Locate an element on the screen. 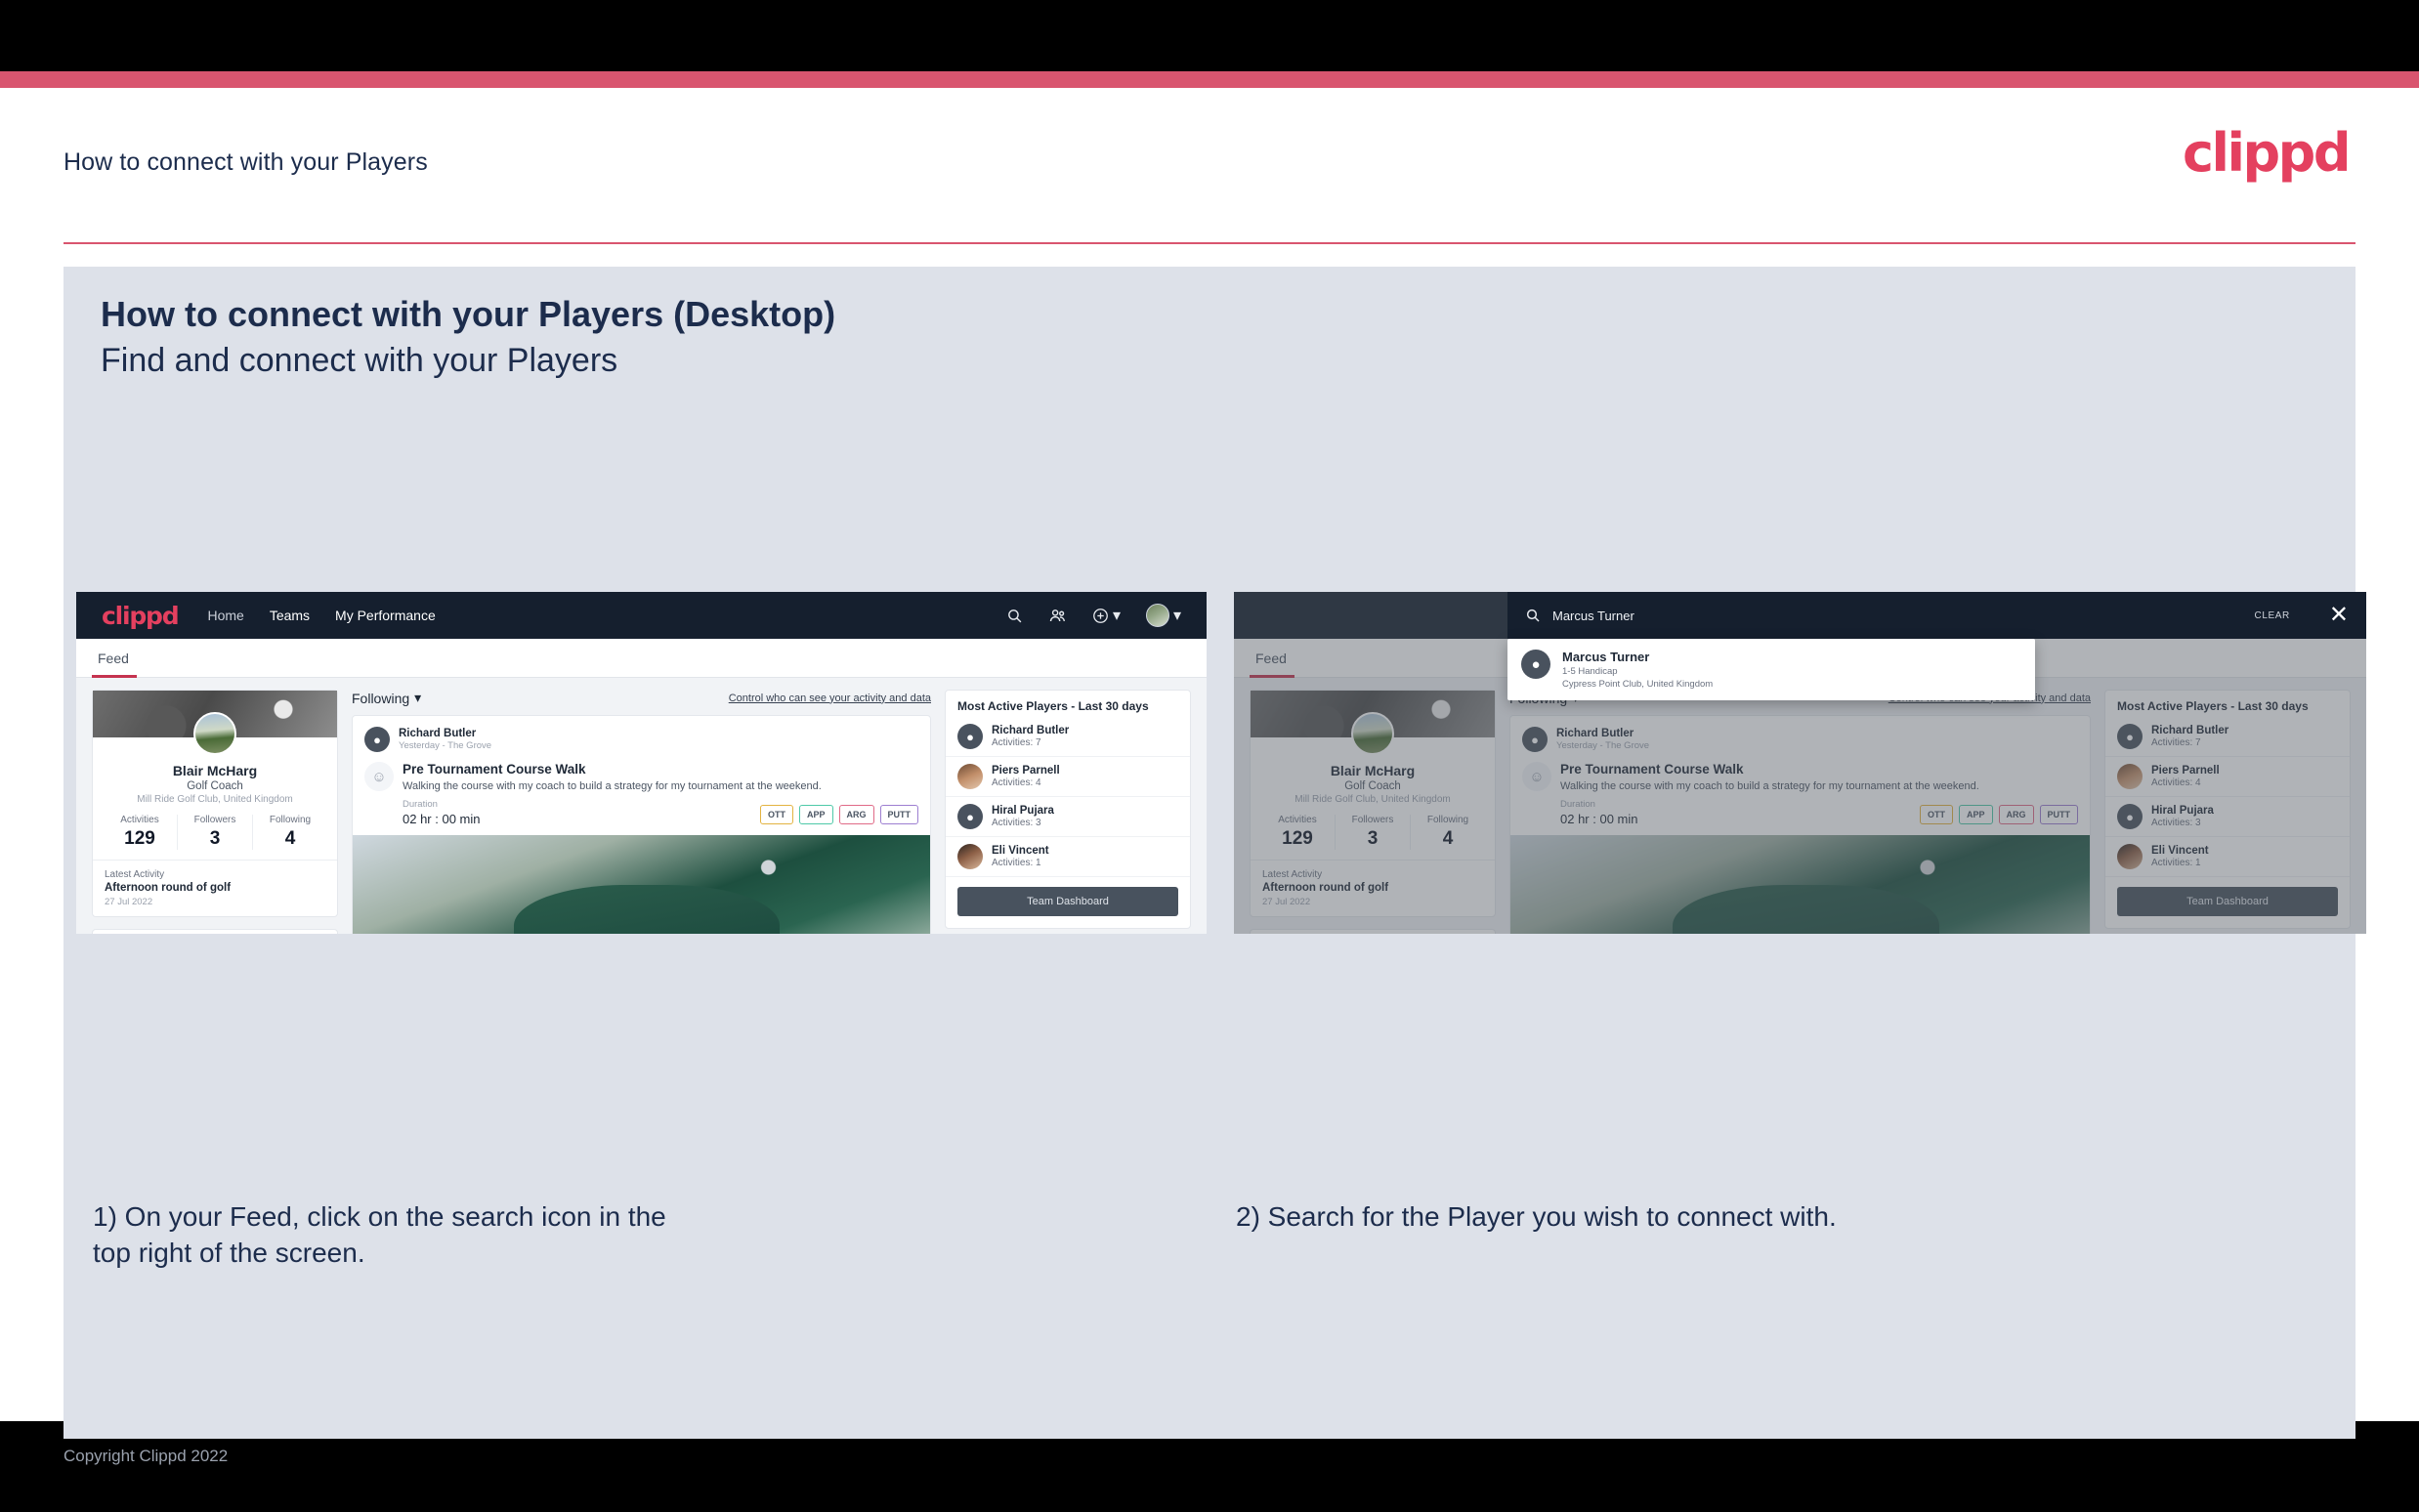  profile-role: Golf Coach is located at coordinates (1372, 786).